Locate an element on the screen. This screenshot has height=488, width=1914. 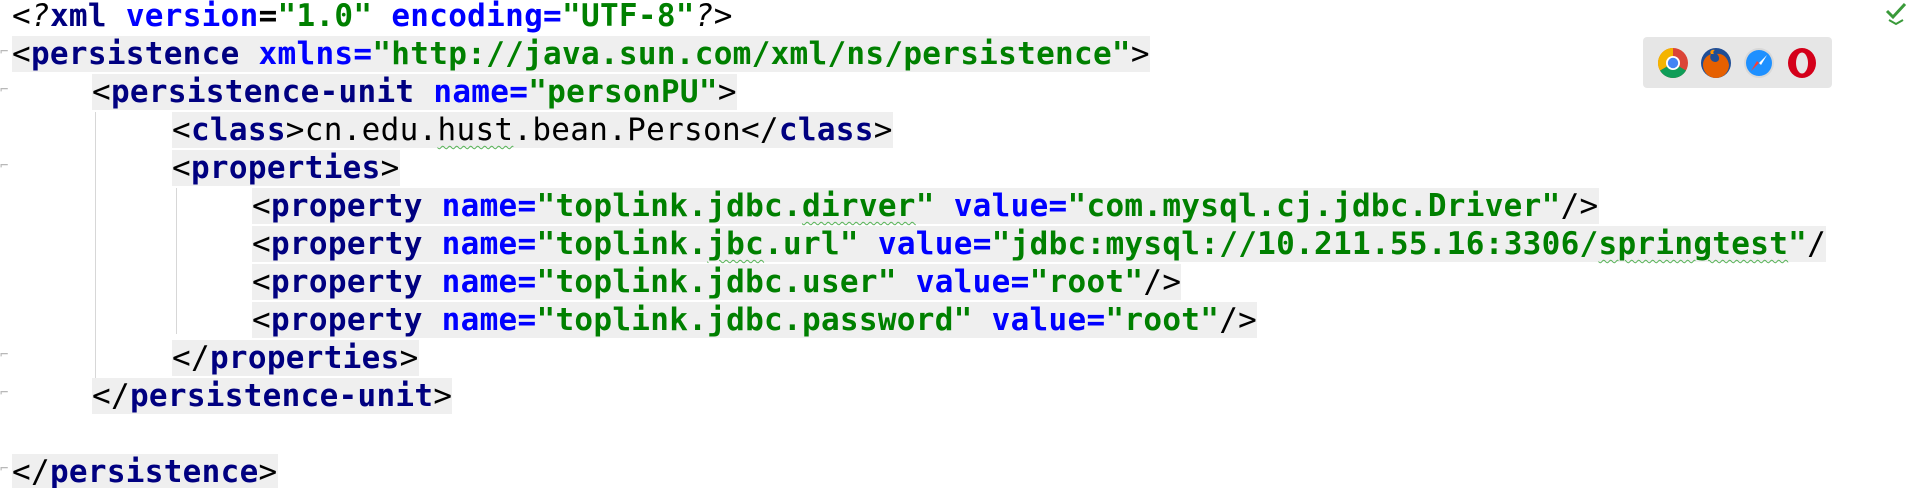
token: cn.edu. is located at coordinates (371, 130).